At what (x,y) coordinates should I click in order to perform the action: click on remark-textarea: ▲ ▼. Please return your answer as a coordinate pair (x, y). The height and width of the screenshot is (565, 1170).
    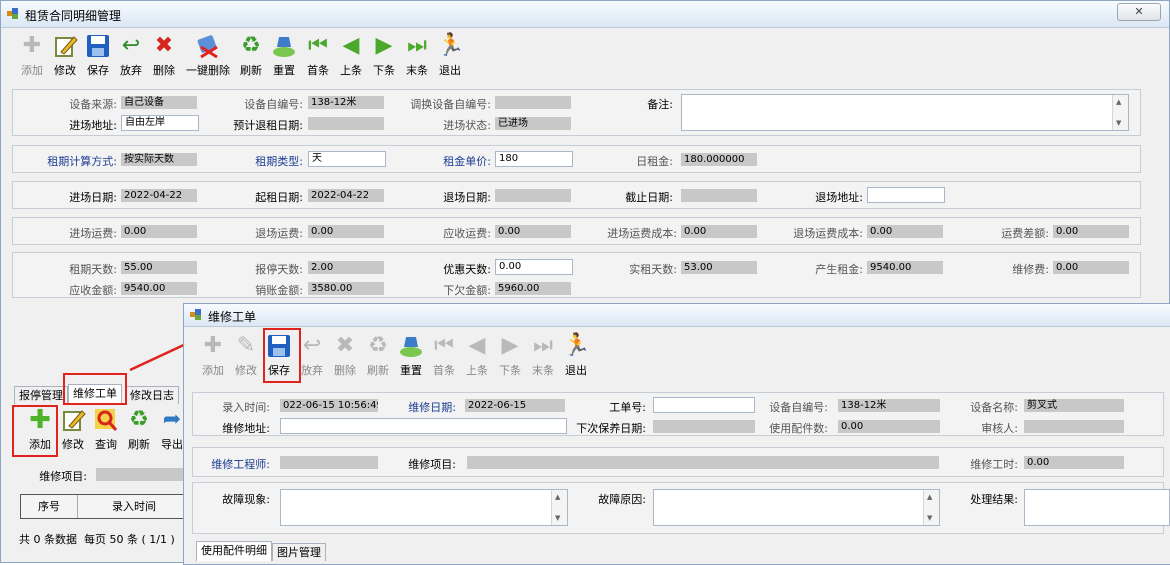
    Looking at the image, I should click on (905, 112).